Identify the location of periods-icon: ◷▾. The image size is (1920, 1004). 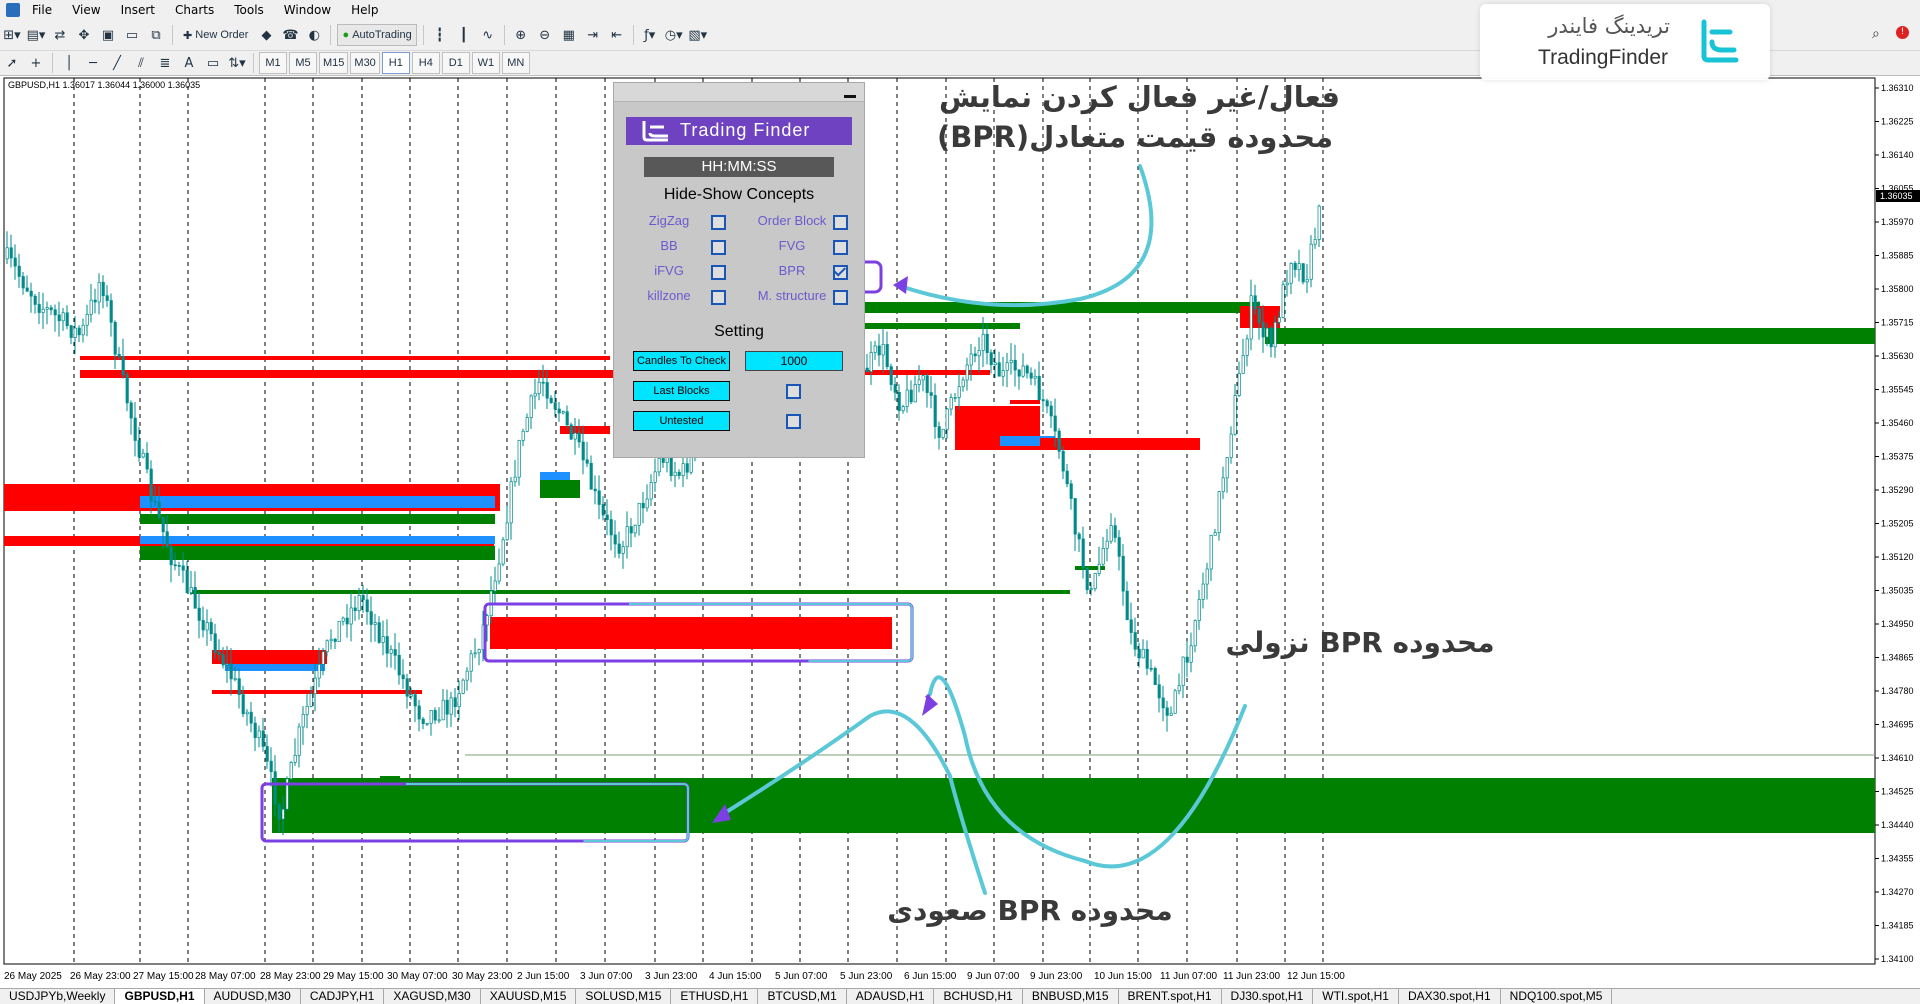
(674, 35).